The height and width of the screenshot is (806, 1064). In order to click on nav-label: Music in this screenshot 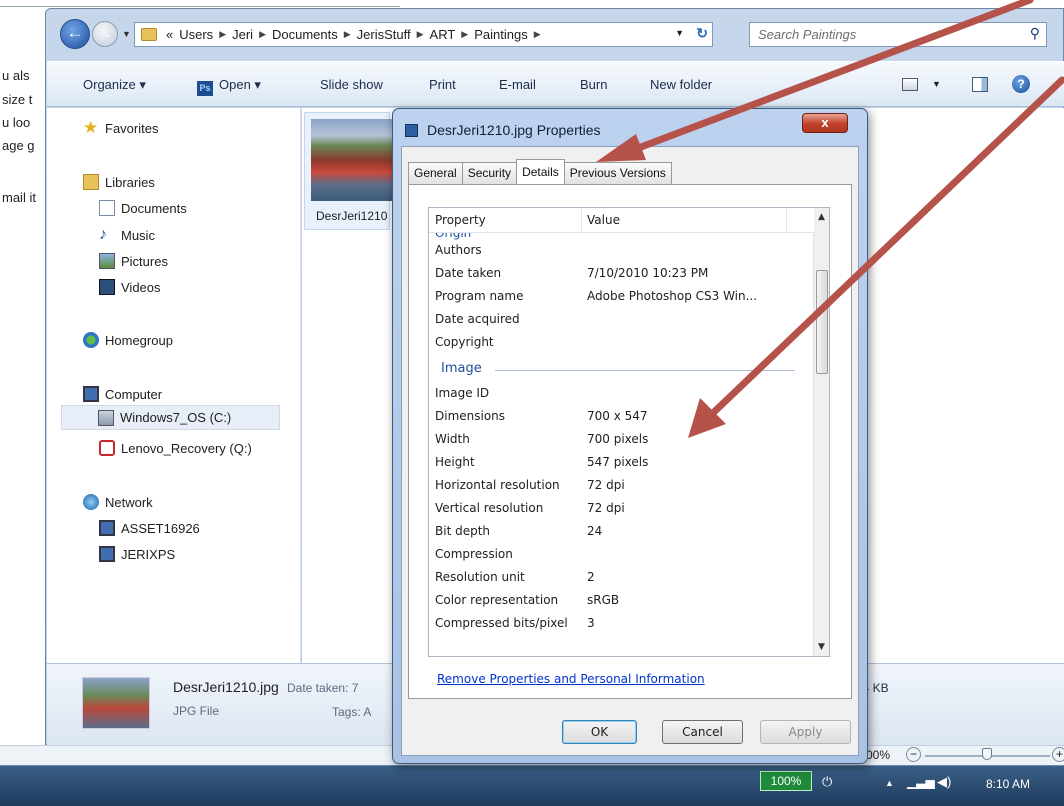, I will do `click(138, 235)`.